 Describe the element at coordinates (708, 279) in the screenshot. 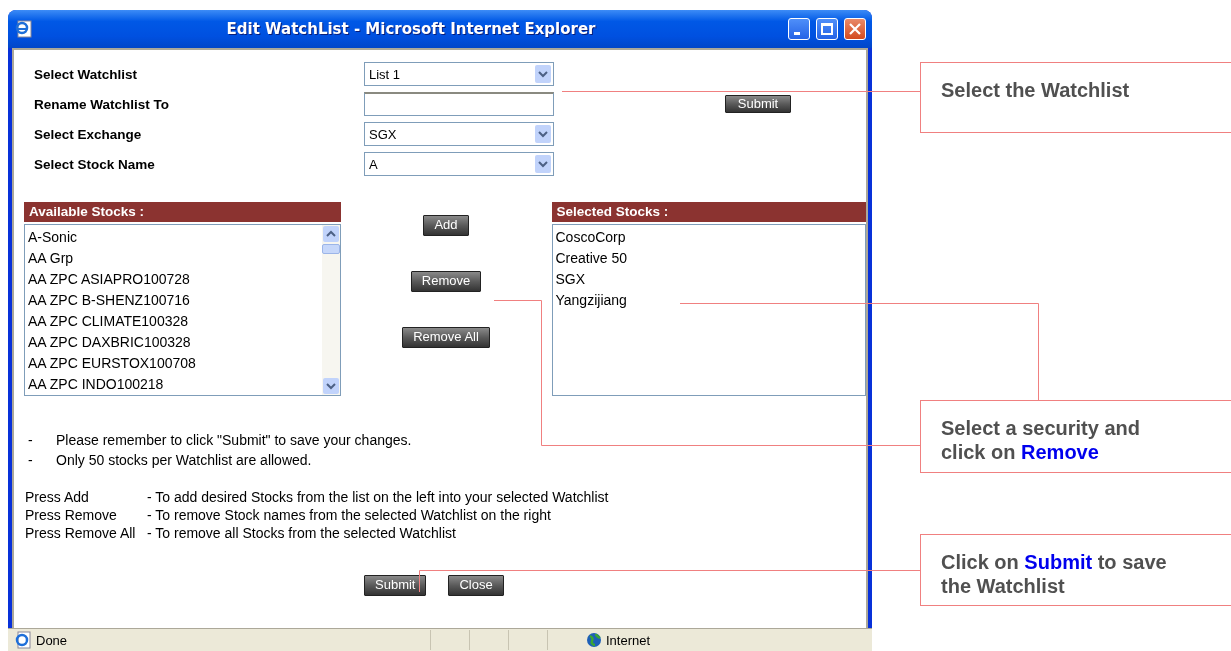

I see `list-item: SGX` at that location.